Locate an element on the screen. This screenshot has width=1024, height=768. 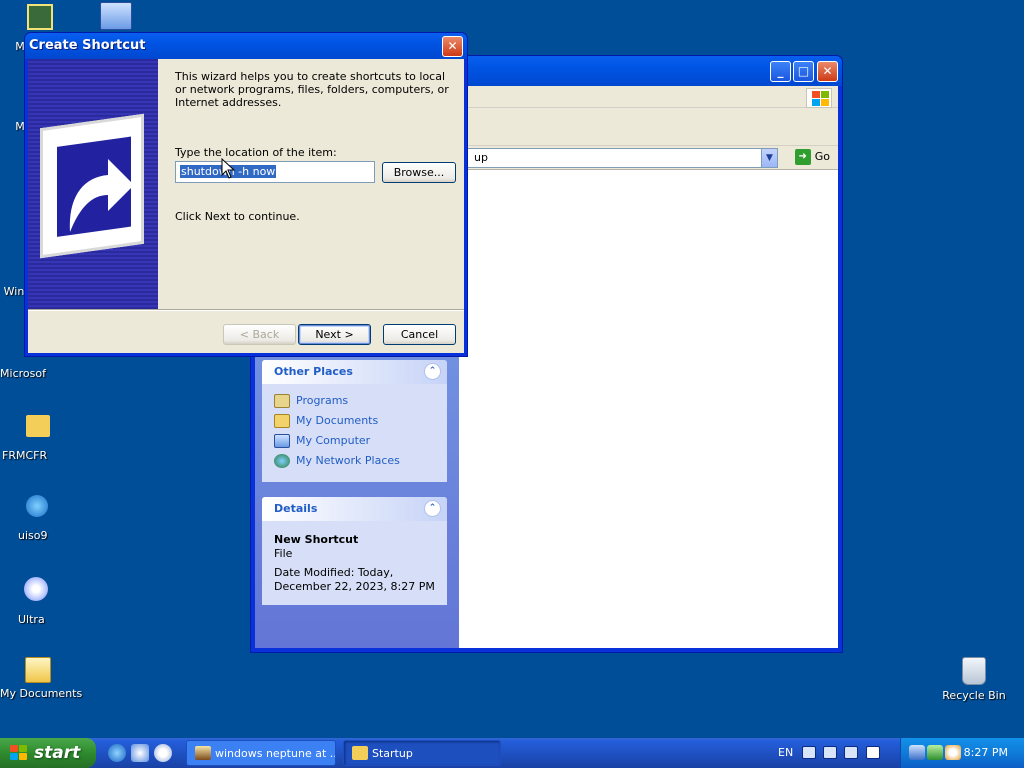
clock: 8:27 PM is located at coordinates (985, 752).